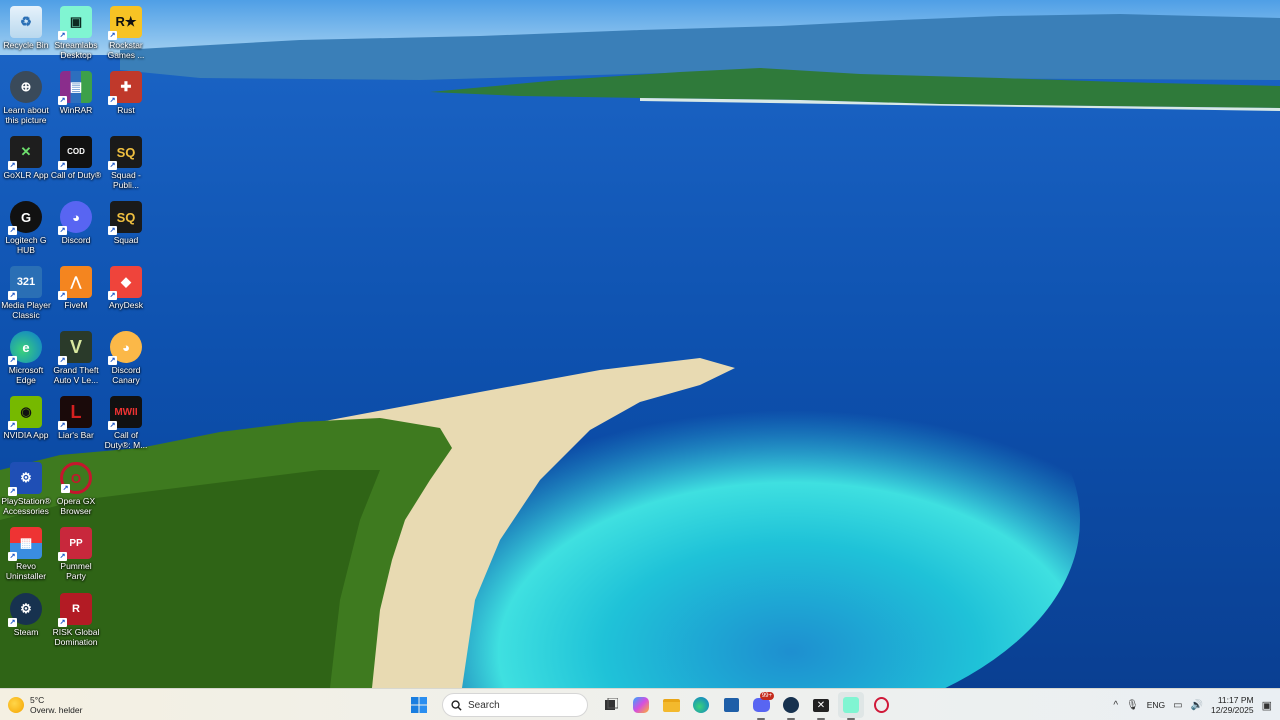 The height and width of the screenshot is (720, 1280). Describe the element at coordinates (1115, 705) in the screenshot. I see `chevron-up-icon: ^` at that location.